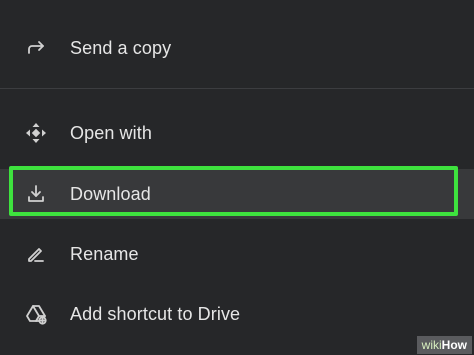 The width and height of the screenshot is (474, 355). What do you see at coordinates (237, 48) in the screenshot?
I see `menu-item-send-a-copy: Send a copy` at bounding box center [237, 48].